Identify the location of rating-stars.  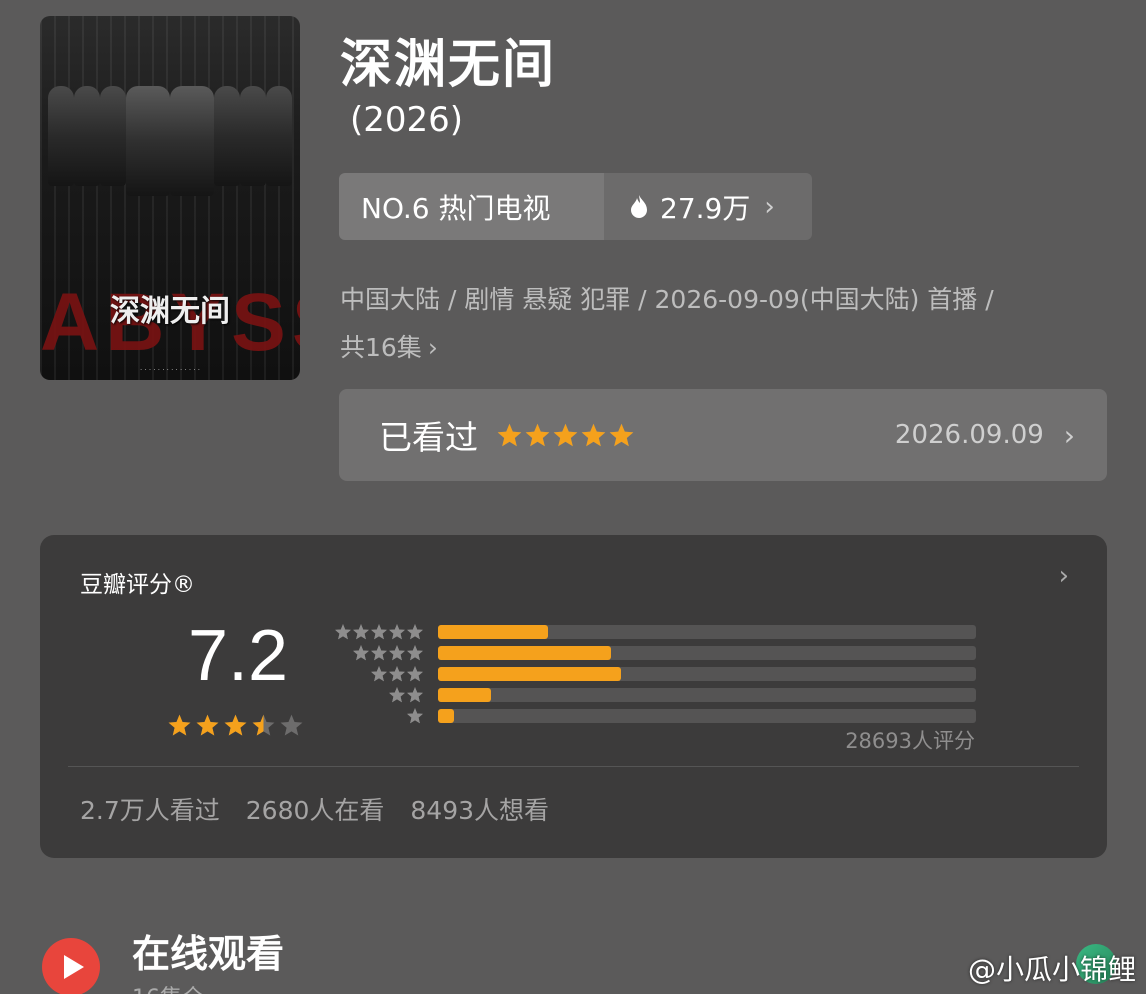
(235, 725).